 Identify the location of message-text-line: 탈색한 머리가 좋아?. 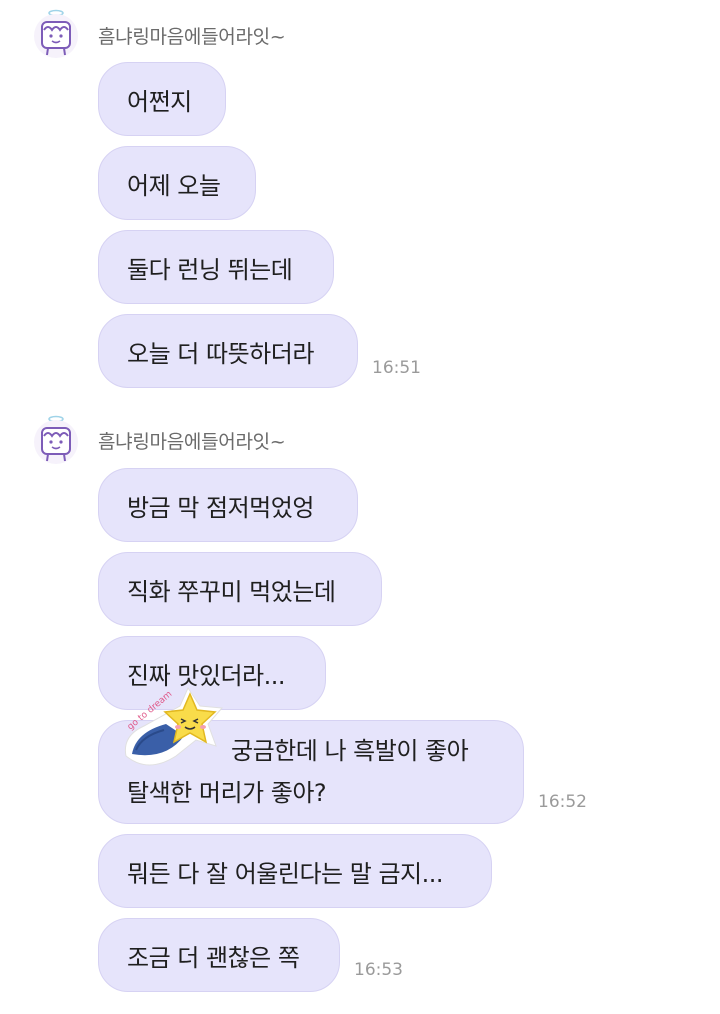
(227, 793).